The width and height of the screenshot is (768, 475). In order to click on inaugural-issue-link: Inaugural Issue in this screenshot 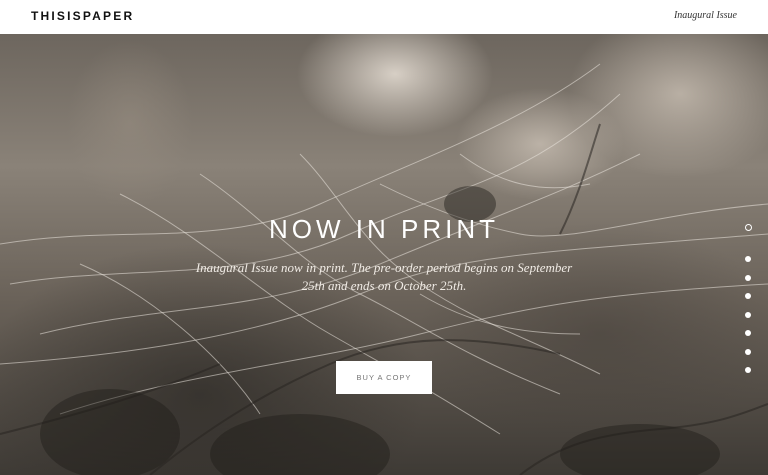, I will do `click(705, 15)`.